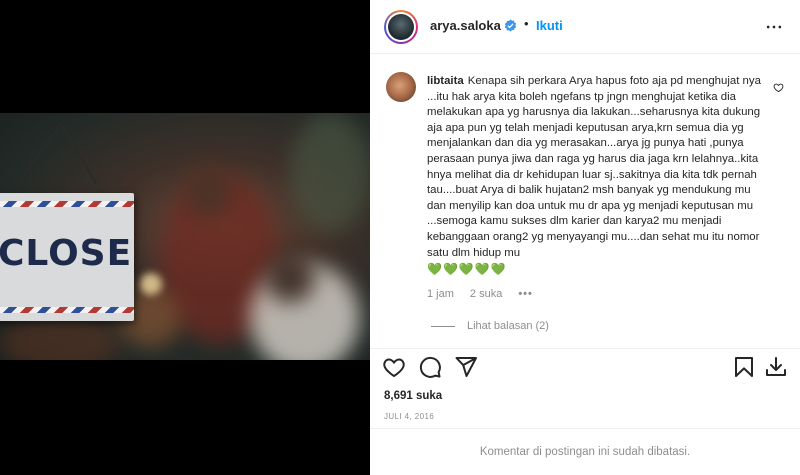 The height and width of the screenshot is (475, 800). I want to click on comment-meta: 1 jam 2 suka •••, so click(480, 294).